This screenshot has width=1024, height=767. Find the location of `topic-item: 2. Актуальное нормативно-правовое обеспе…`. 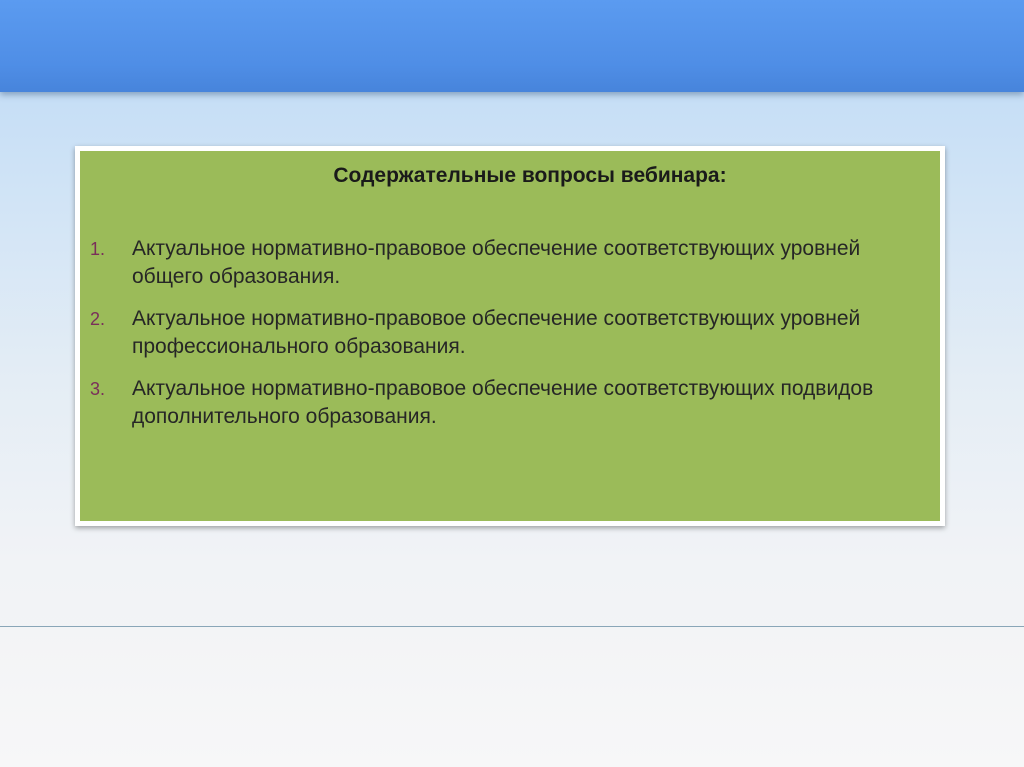

topic-item: 2. Актуальное нормативно-правовое обеспе… is located at coordinates (510, 333).